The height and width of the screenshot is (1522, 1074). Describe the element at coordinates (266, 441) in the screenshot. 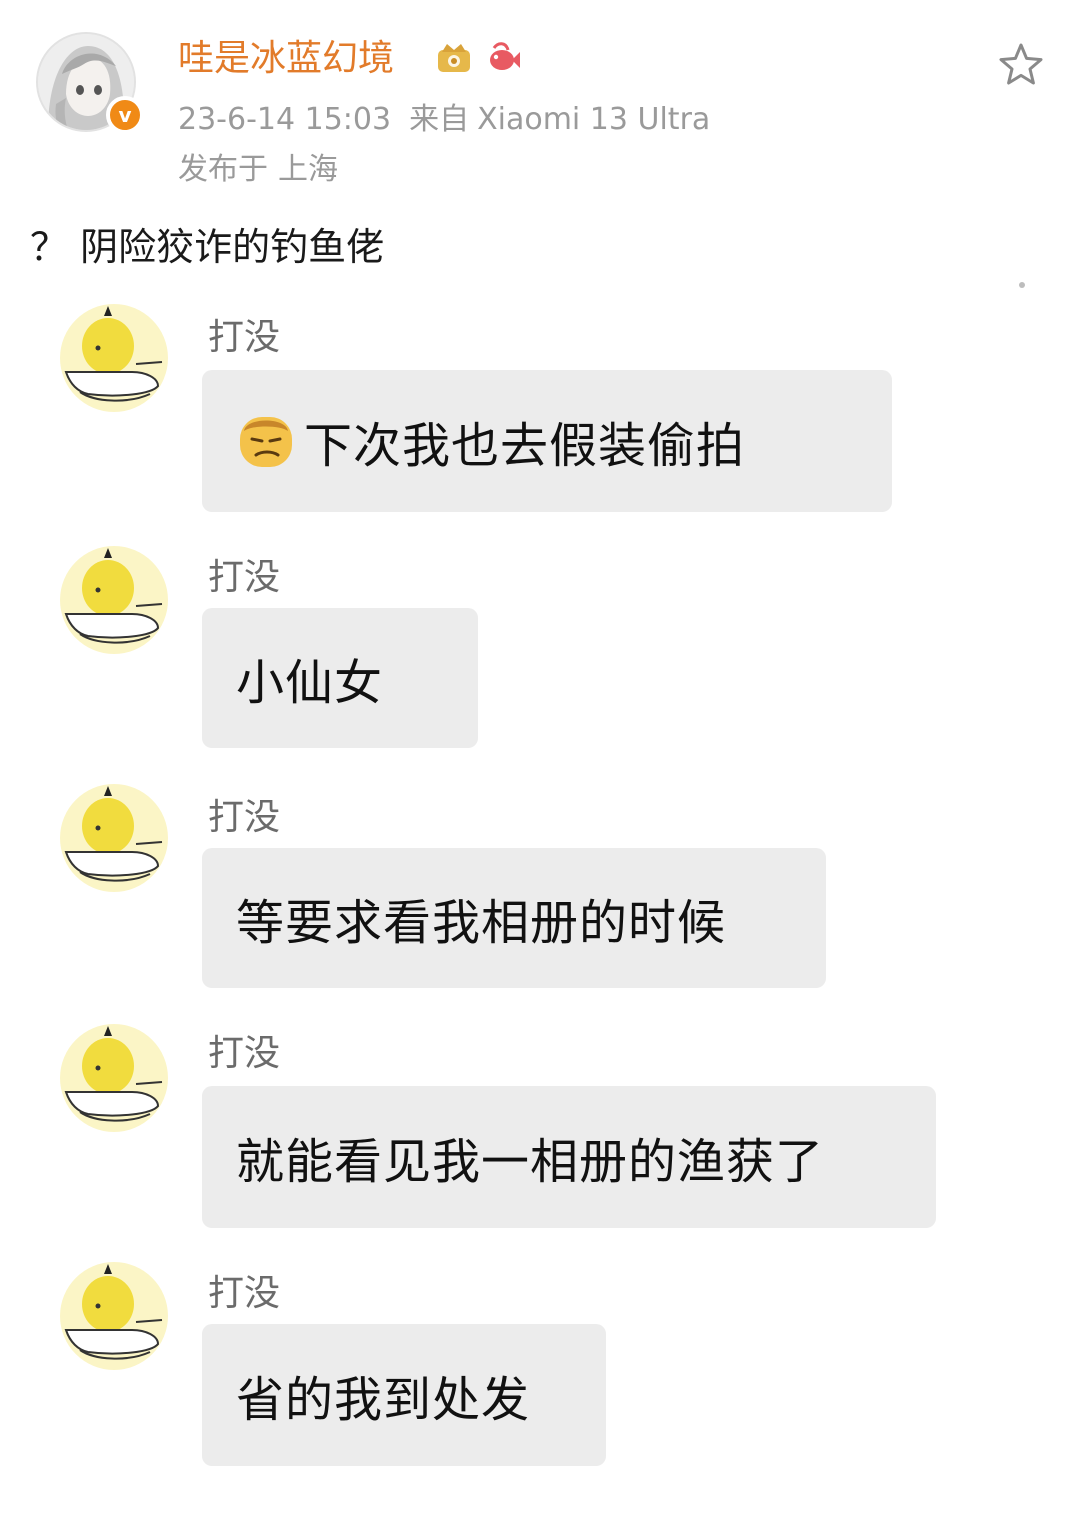

I see `smirking-face-emoji-icon` at that location.